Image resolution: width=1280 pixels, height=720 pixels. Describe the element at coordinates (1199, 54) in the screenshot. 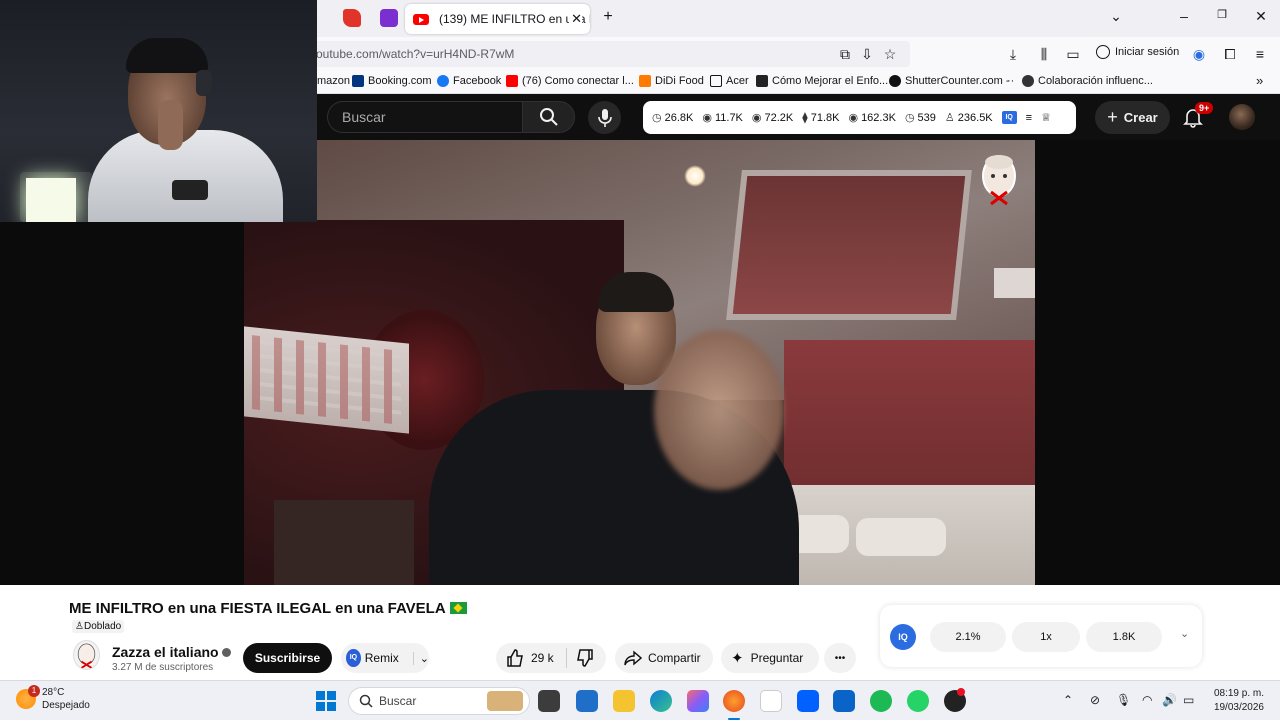

I see `iq-extension-icon: ◉` at that location.